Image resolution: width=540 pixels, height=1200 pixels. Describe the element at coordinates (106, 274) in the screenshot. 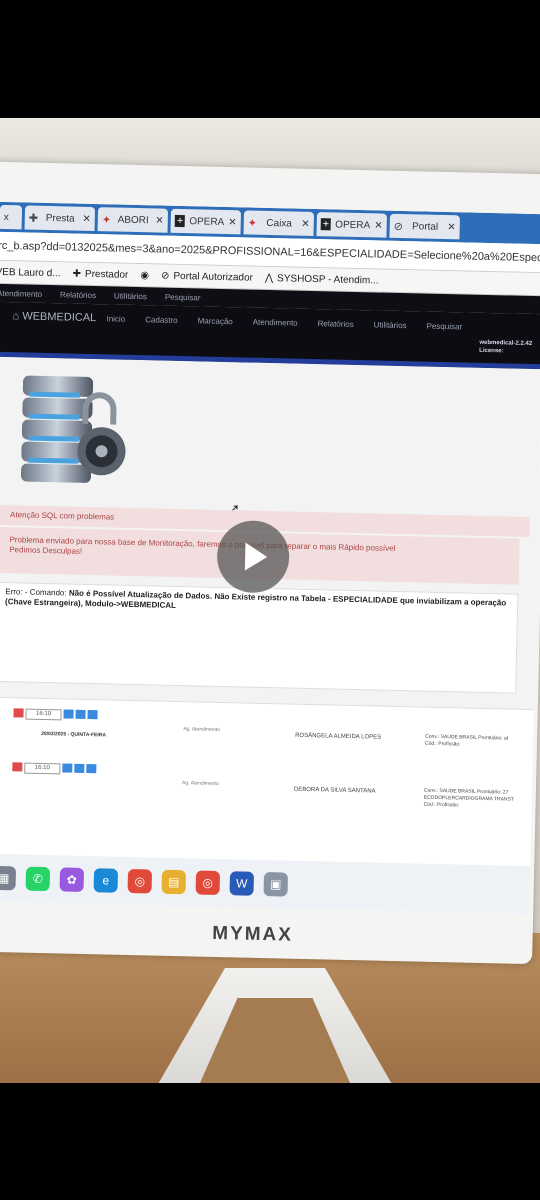

I see `bookmark-label: Prestador` at that location.